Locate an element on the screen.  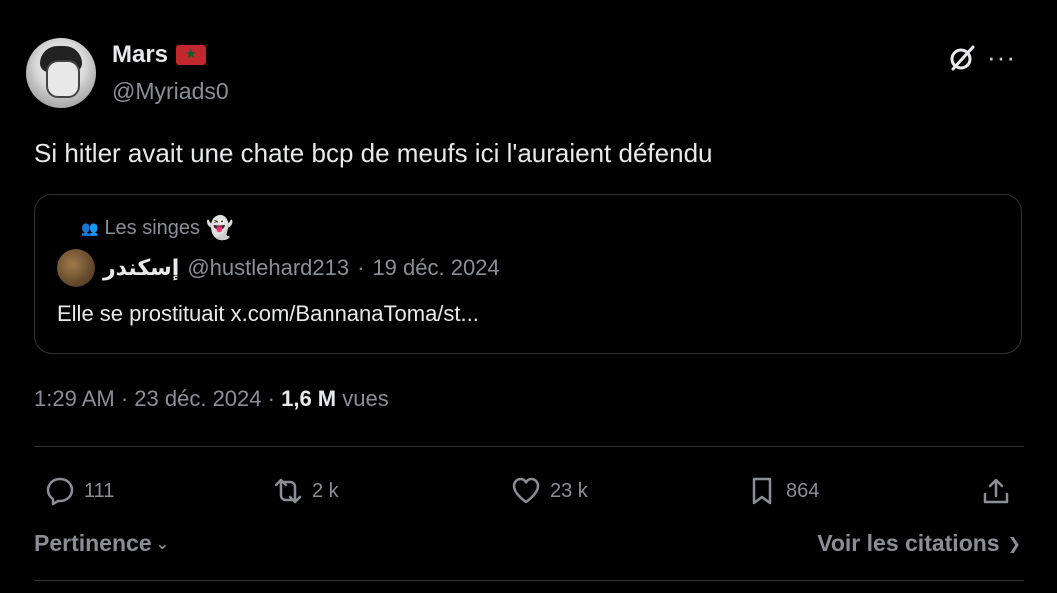
views-count: 1,6 M is located at coordinates (309, 398).